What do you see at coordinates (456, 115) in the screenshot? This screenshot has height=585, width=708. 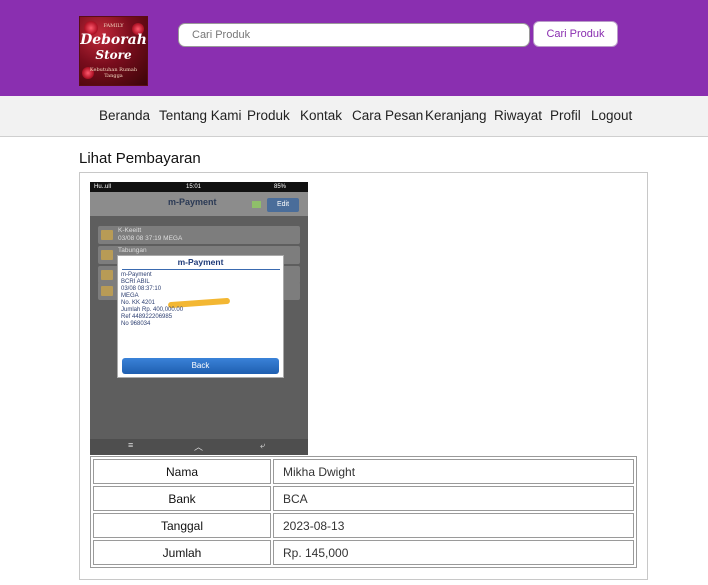 I see `nav-item-keranjang: Keranjang` at bounding box center [456, 115].